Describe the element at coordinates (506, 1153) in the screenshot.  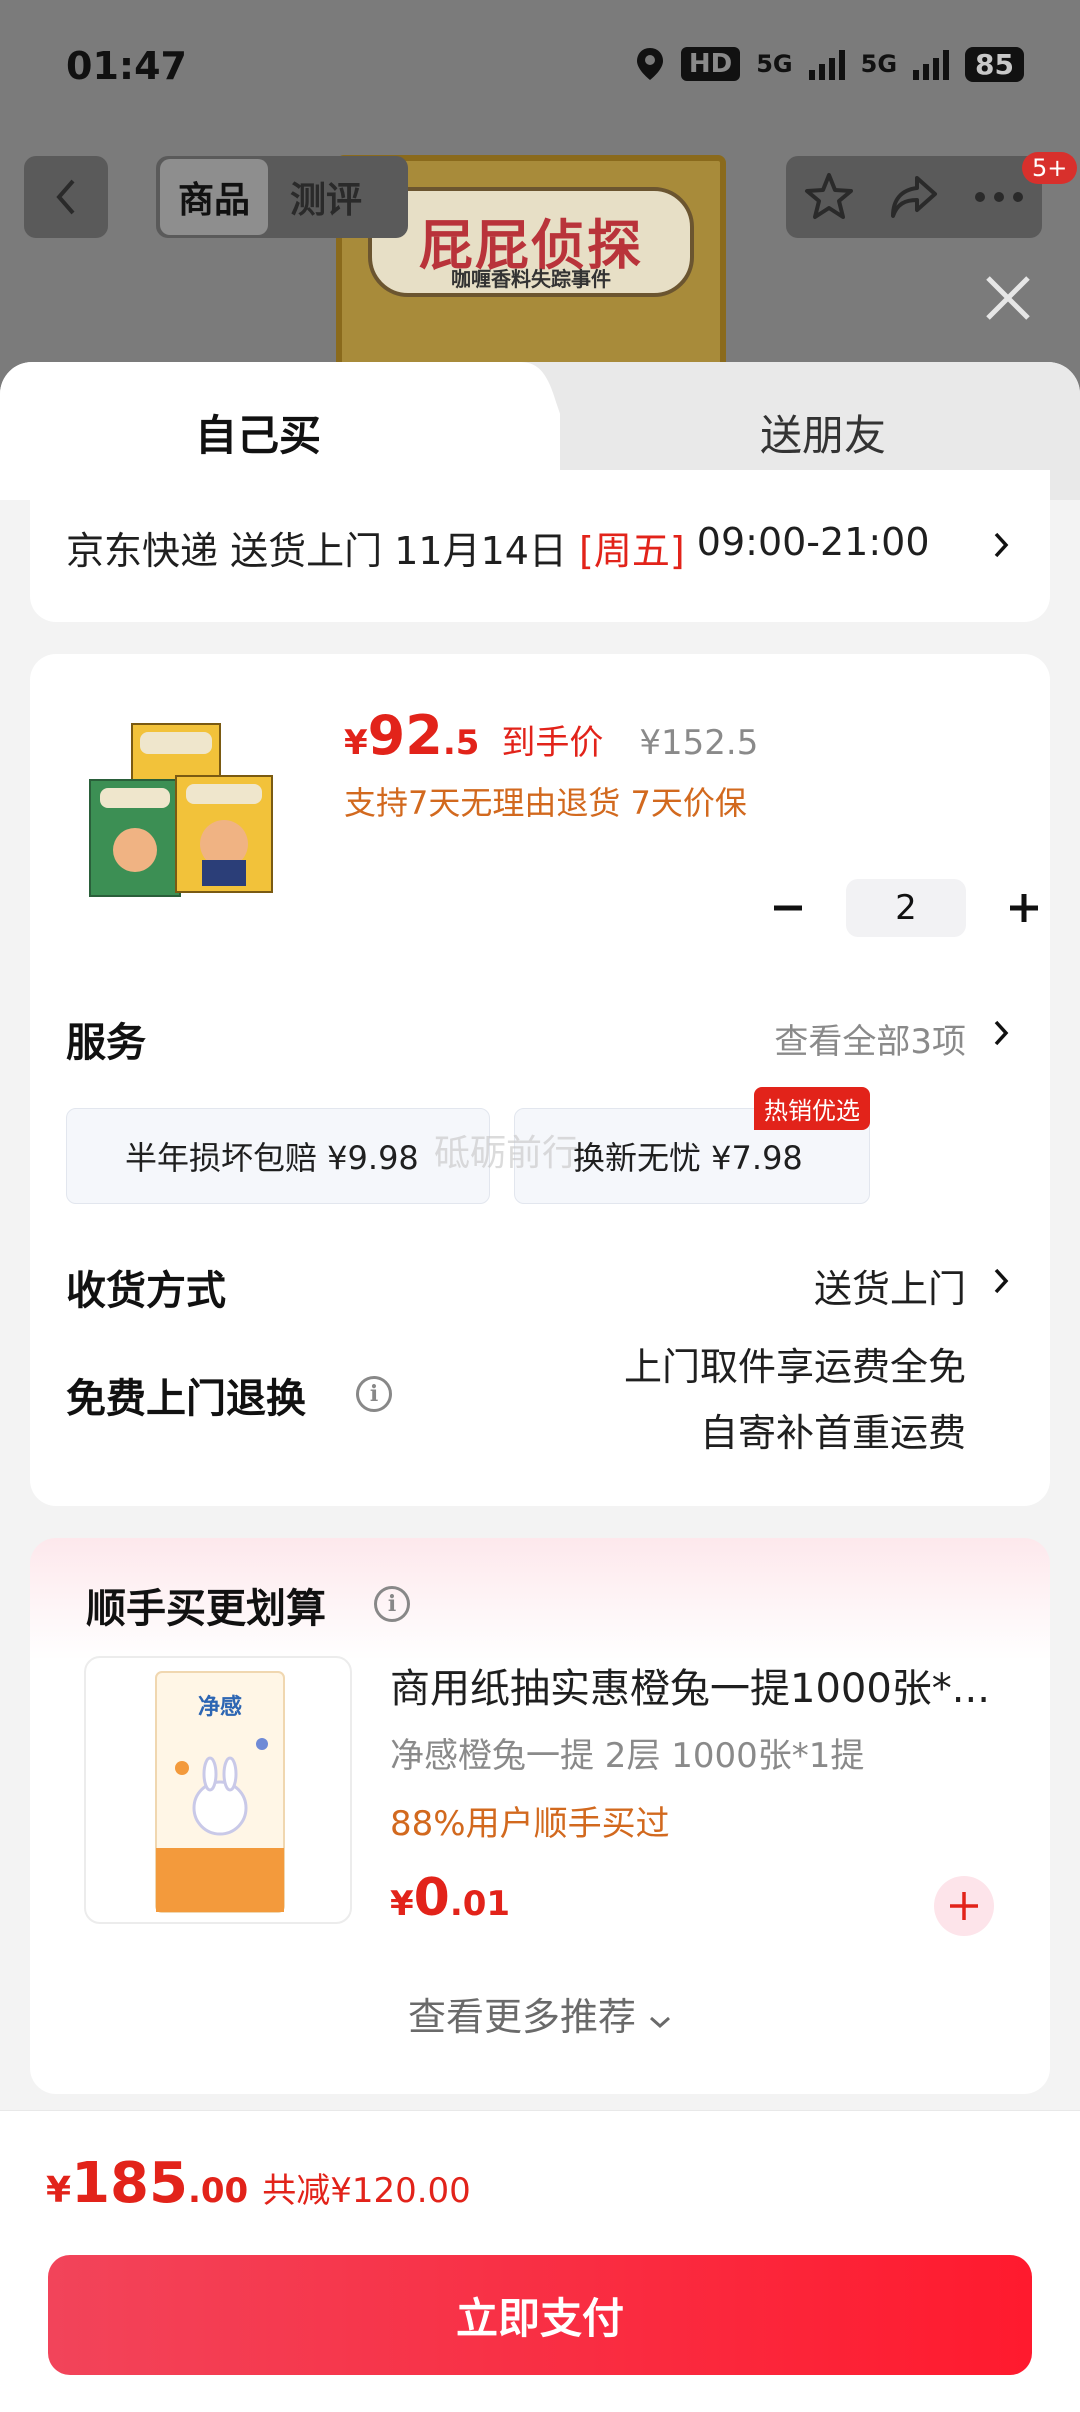
I see `watermark: 砥砺前行` at that location.